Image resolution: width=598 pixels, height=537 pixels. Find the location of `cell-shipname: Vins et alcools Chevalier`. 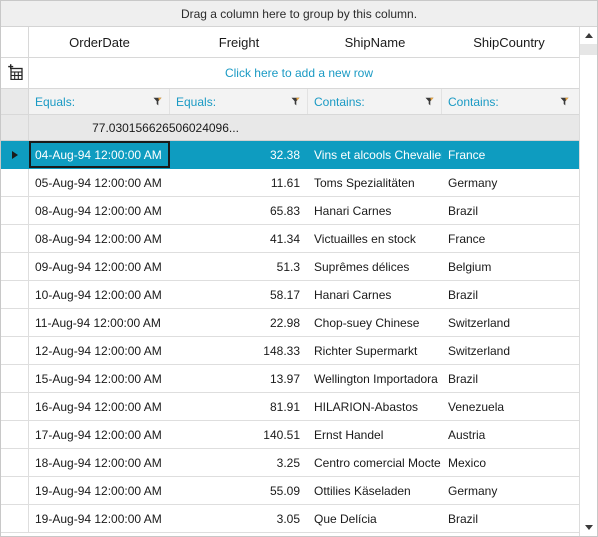

cell-shipname: Vins et alcools Chevalier is located at coordinates (375, 154).